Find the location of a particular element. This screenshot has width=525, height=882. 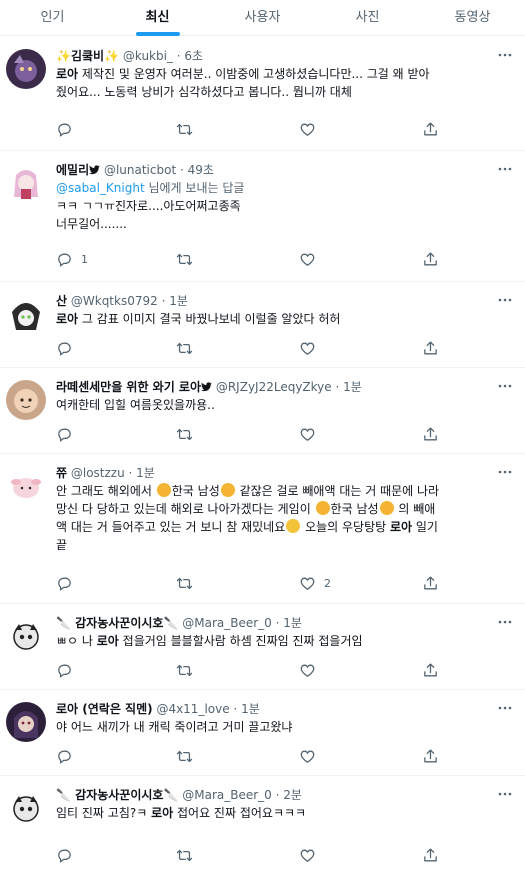

handle: @RJZyJ22LeqyZkye is located at coordinates (274, 387).